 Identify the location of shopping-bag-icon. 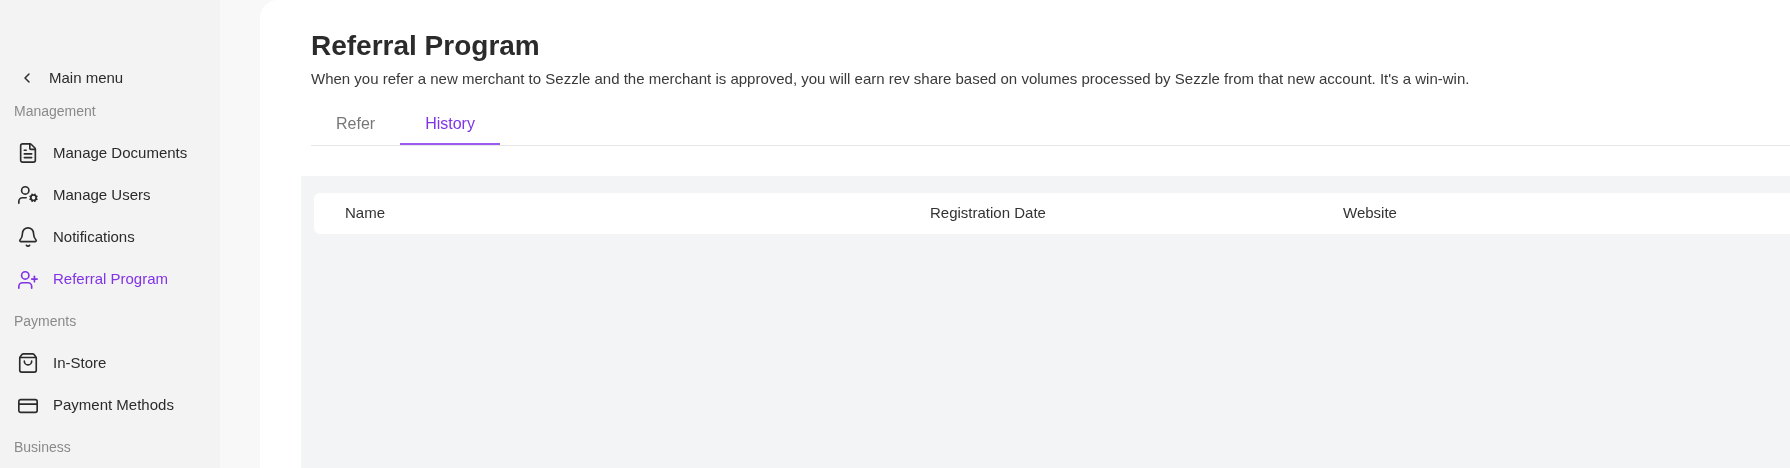
(28, 363).